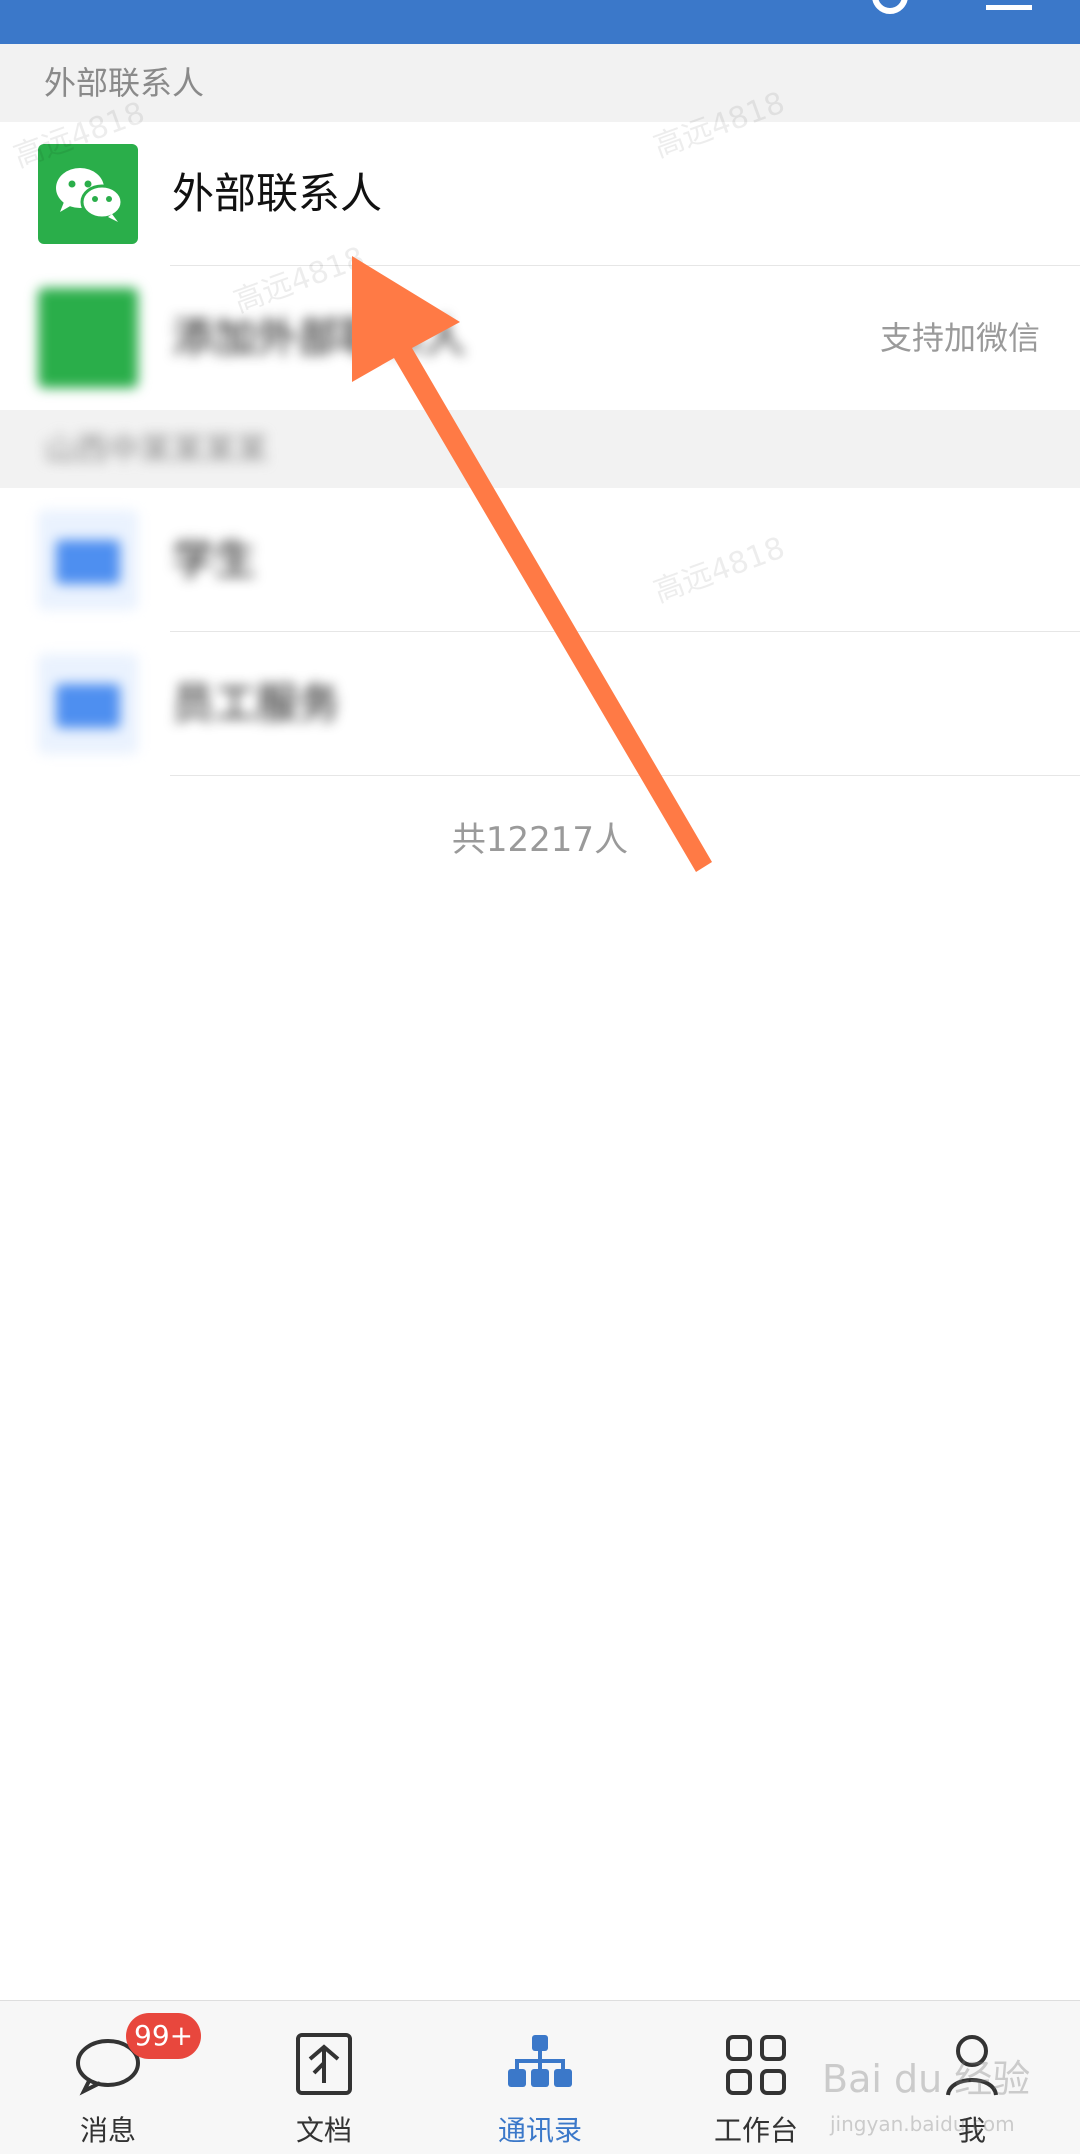  Describe the element at coordinates (88, 338) in the screenshot. I see `add-contact-icon` at that location.